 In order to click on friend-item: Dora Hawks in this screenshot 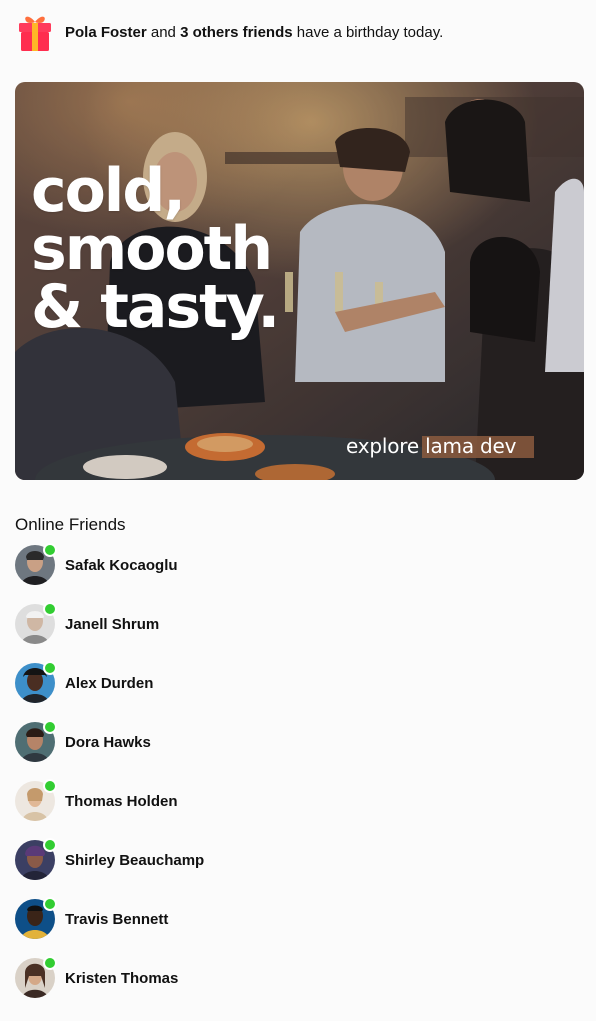, I will do `click(109, 741)`.